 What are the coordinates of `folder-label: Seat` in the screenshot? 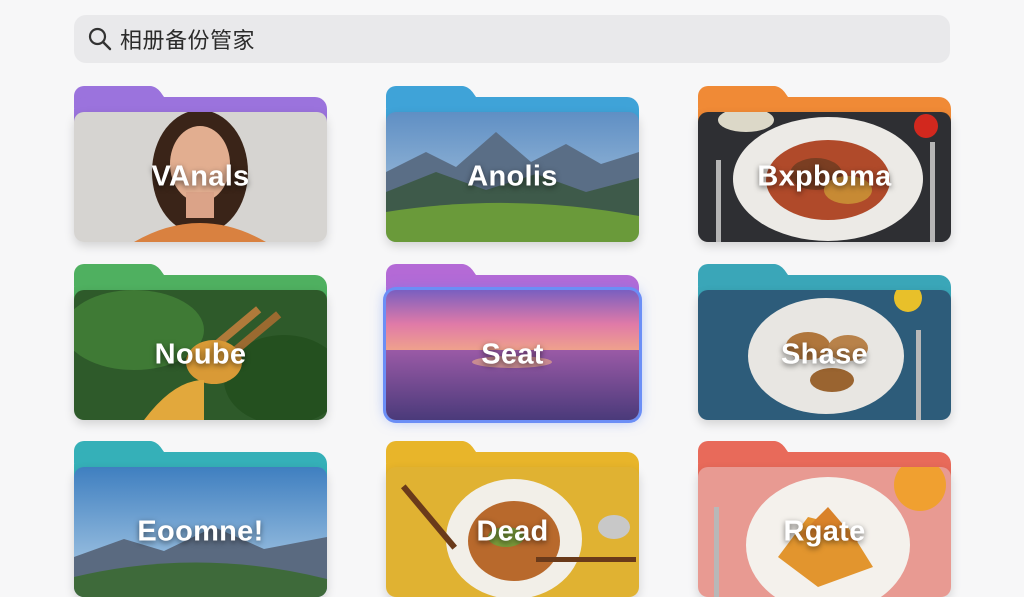 It's located at (512, 354).